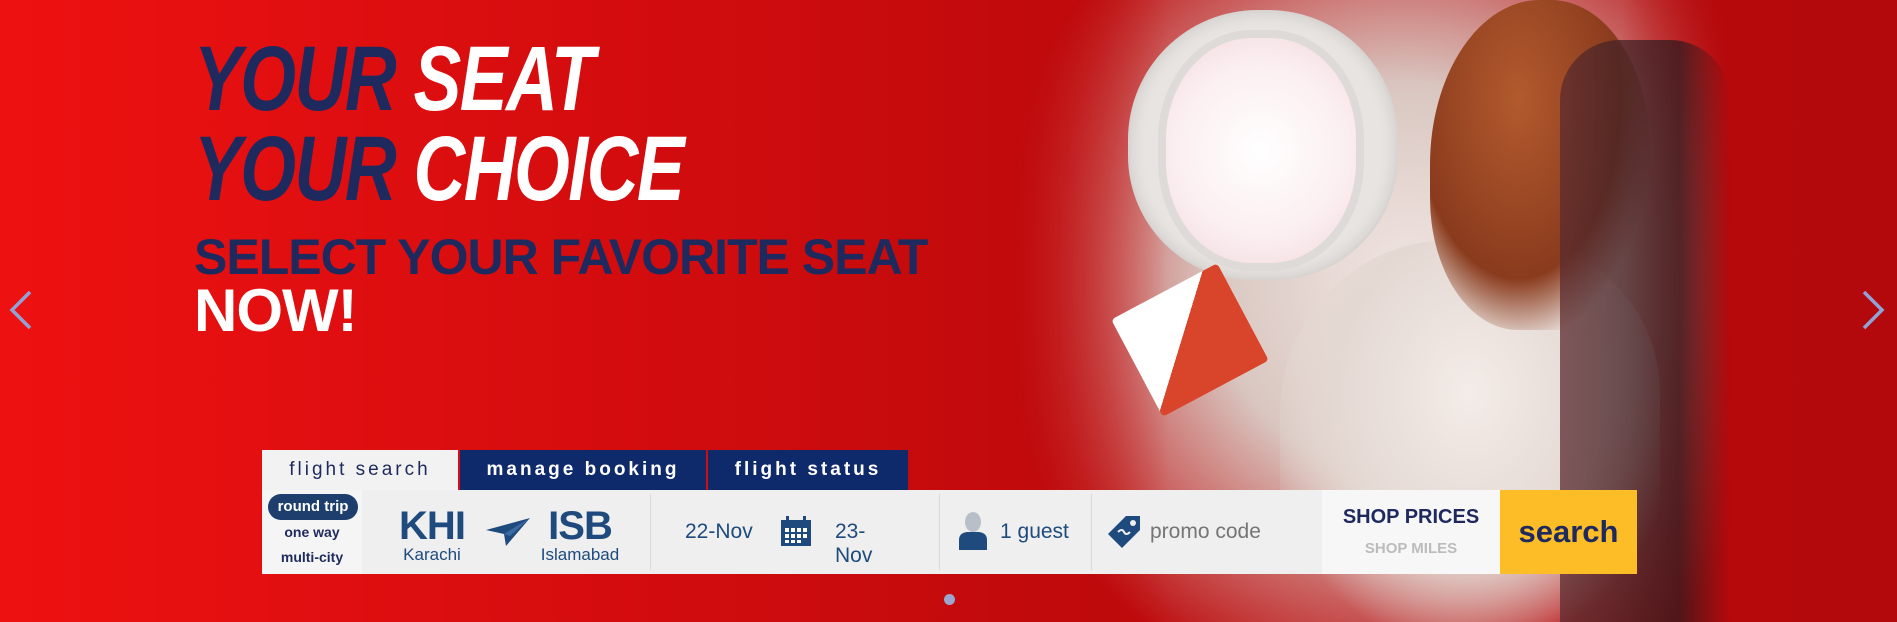  I want to click on chevron-right-icon, so click(1873, 310).